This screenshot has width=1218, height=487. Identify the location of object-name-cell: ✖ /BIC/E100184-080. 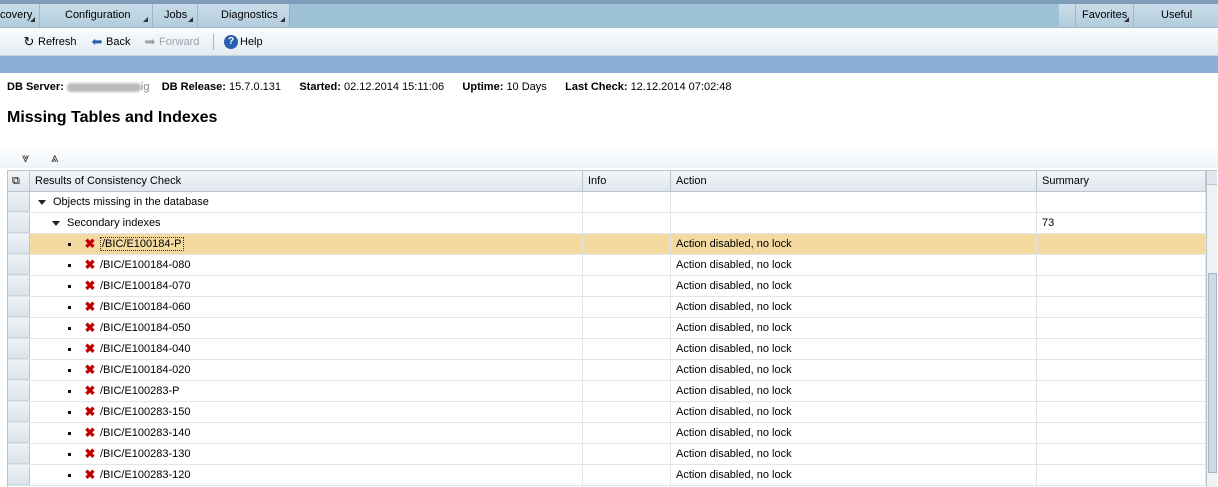
(306, 265).